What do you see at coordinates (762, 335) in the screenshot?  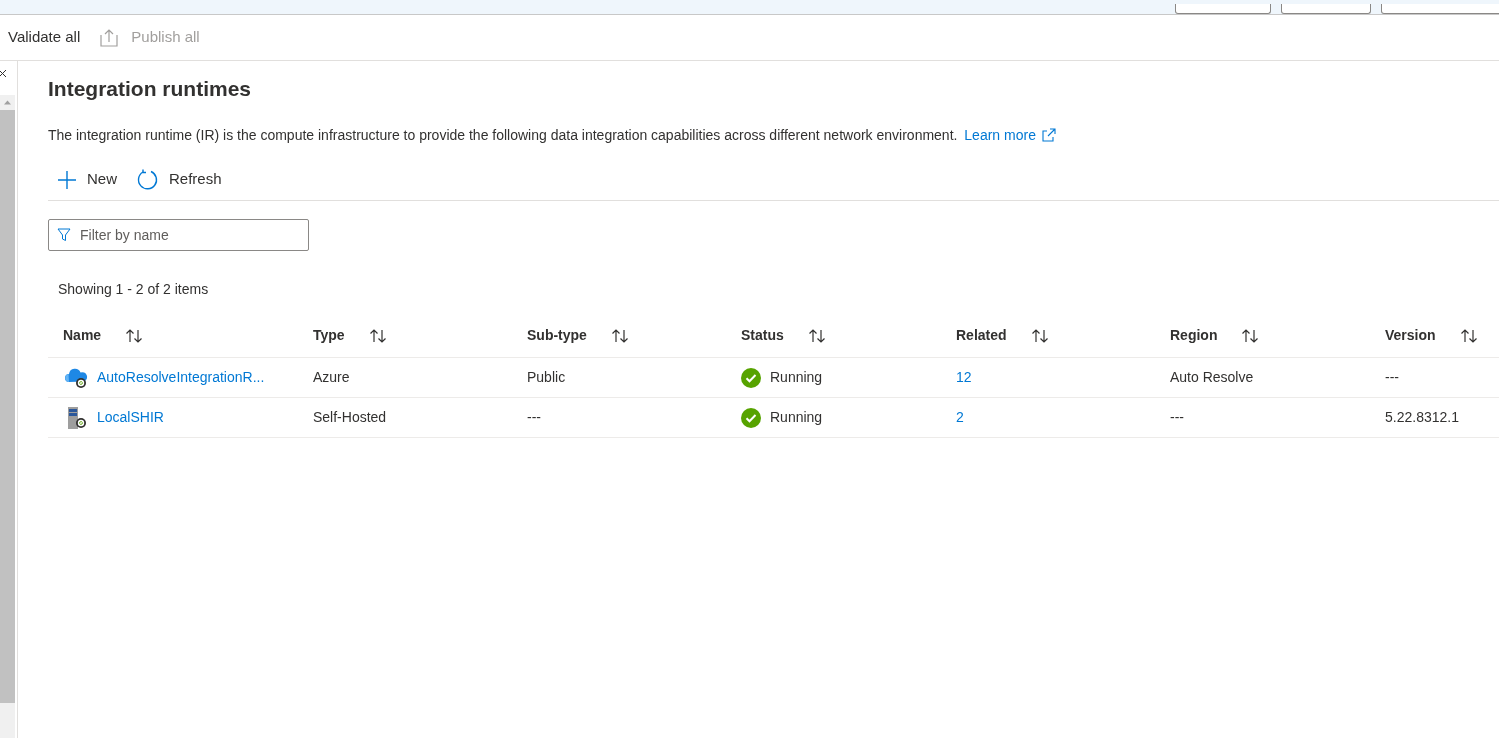 I see `column-header: Status` at bounding box center [762, 335].